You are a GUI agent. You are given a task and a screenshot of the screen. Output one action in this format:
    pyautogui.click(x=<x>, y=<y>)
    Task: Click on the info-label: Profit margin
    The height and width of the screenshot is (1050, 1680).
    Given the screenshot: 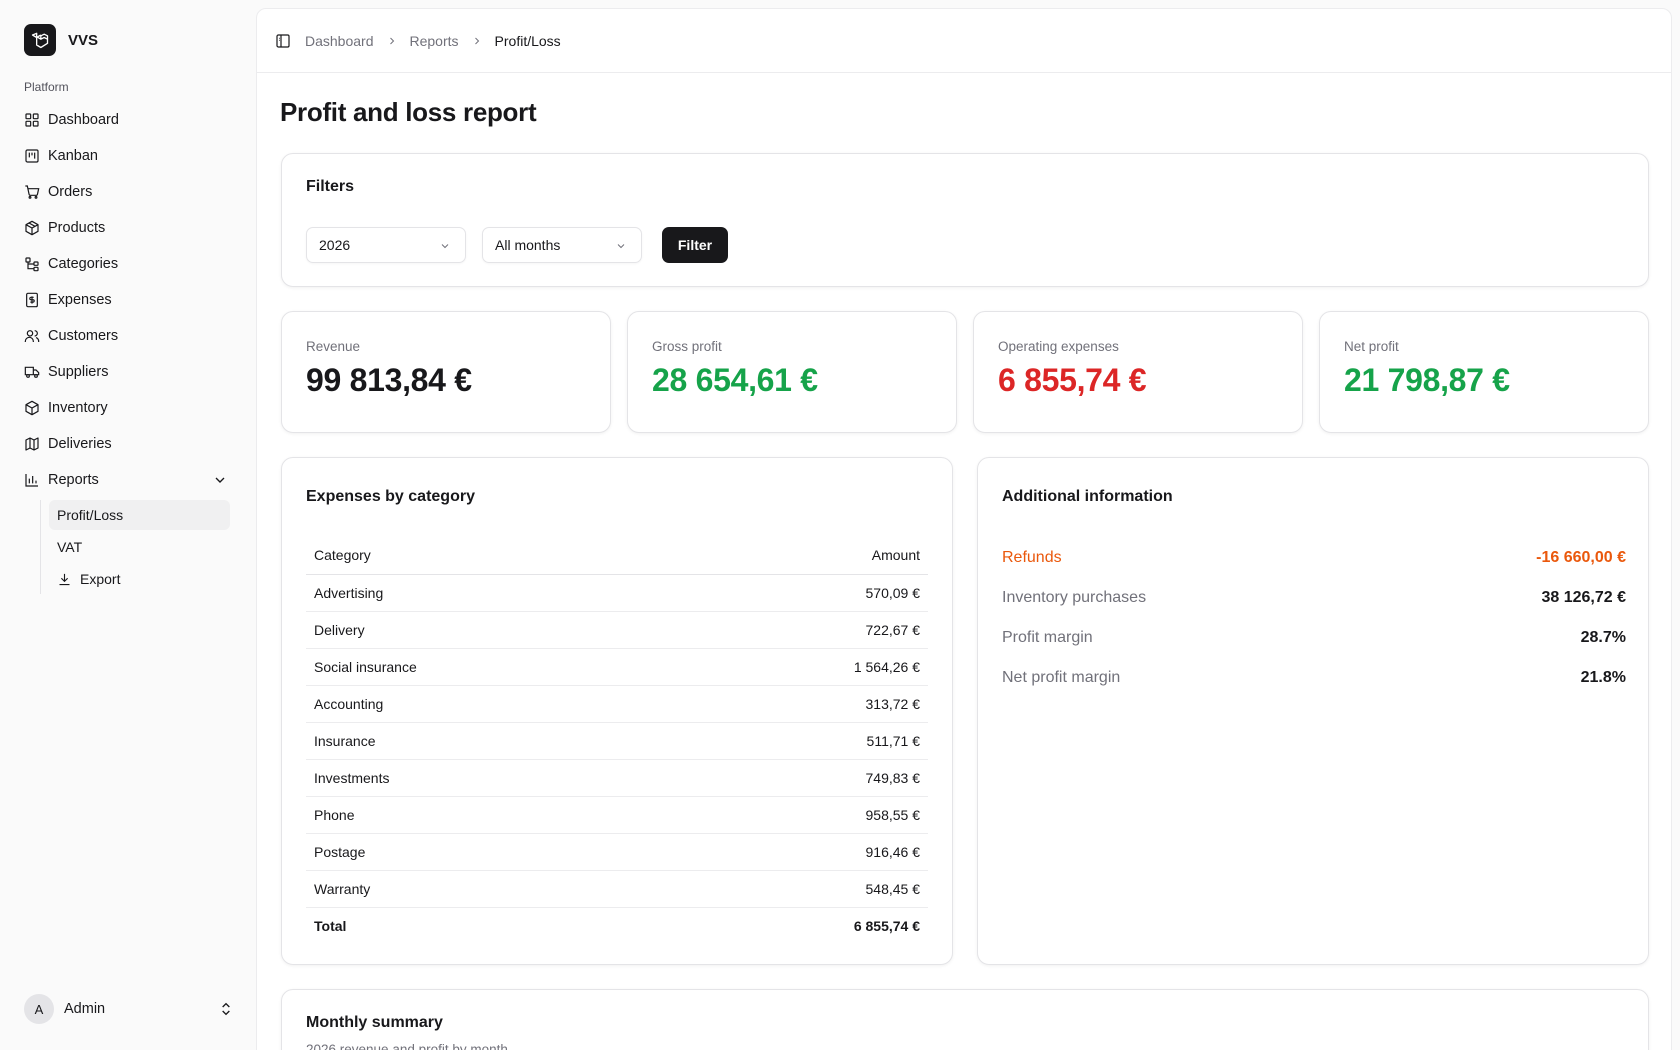 What is the action you would take?
    pyautogui.click(x=1047, y=637)
    